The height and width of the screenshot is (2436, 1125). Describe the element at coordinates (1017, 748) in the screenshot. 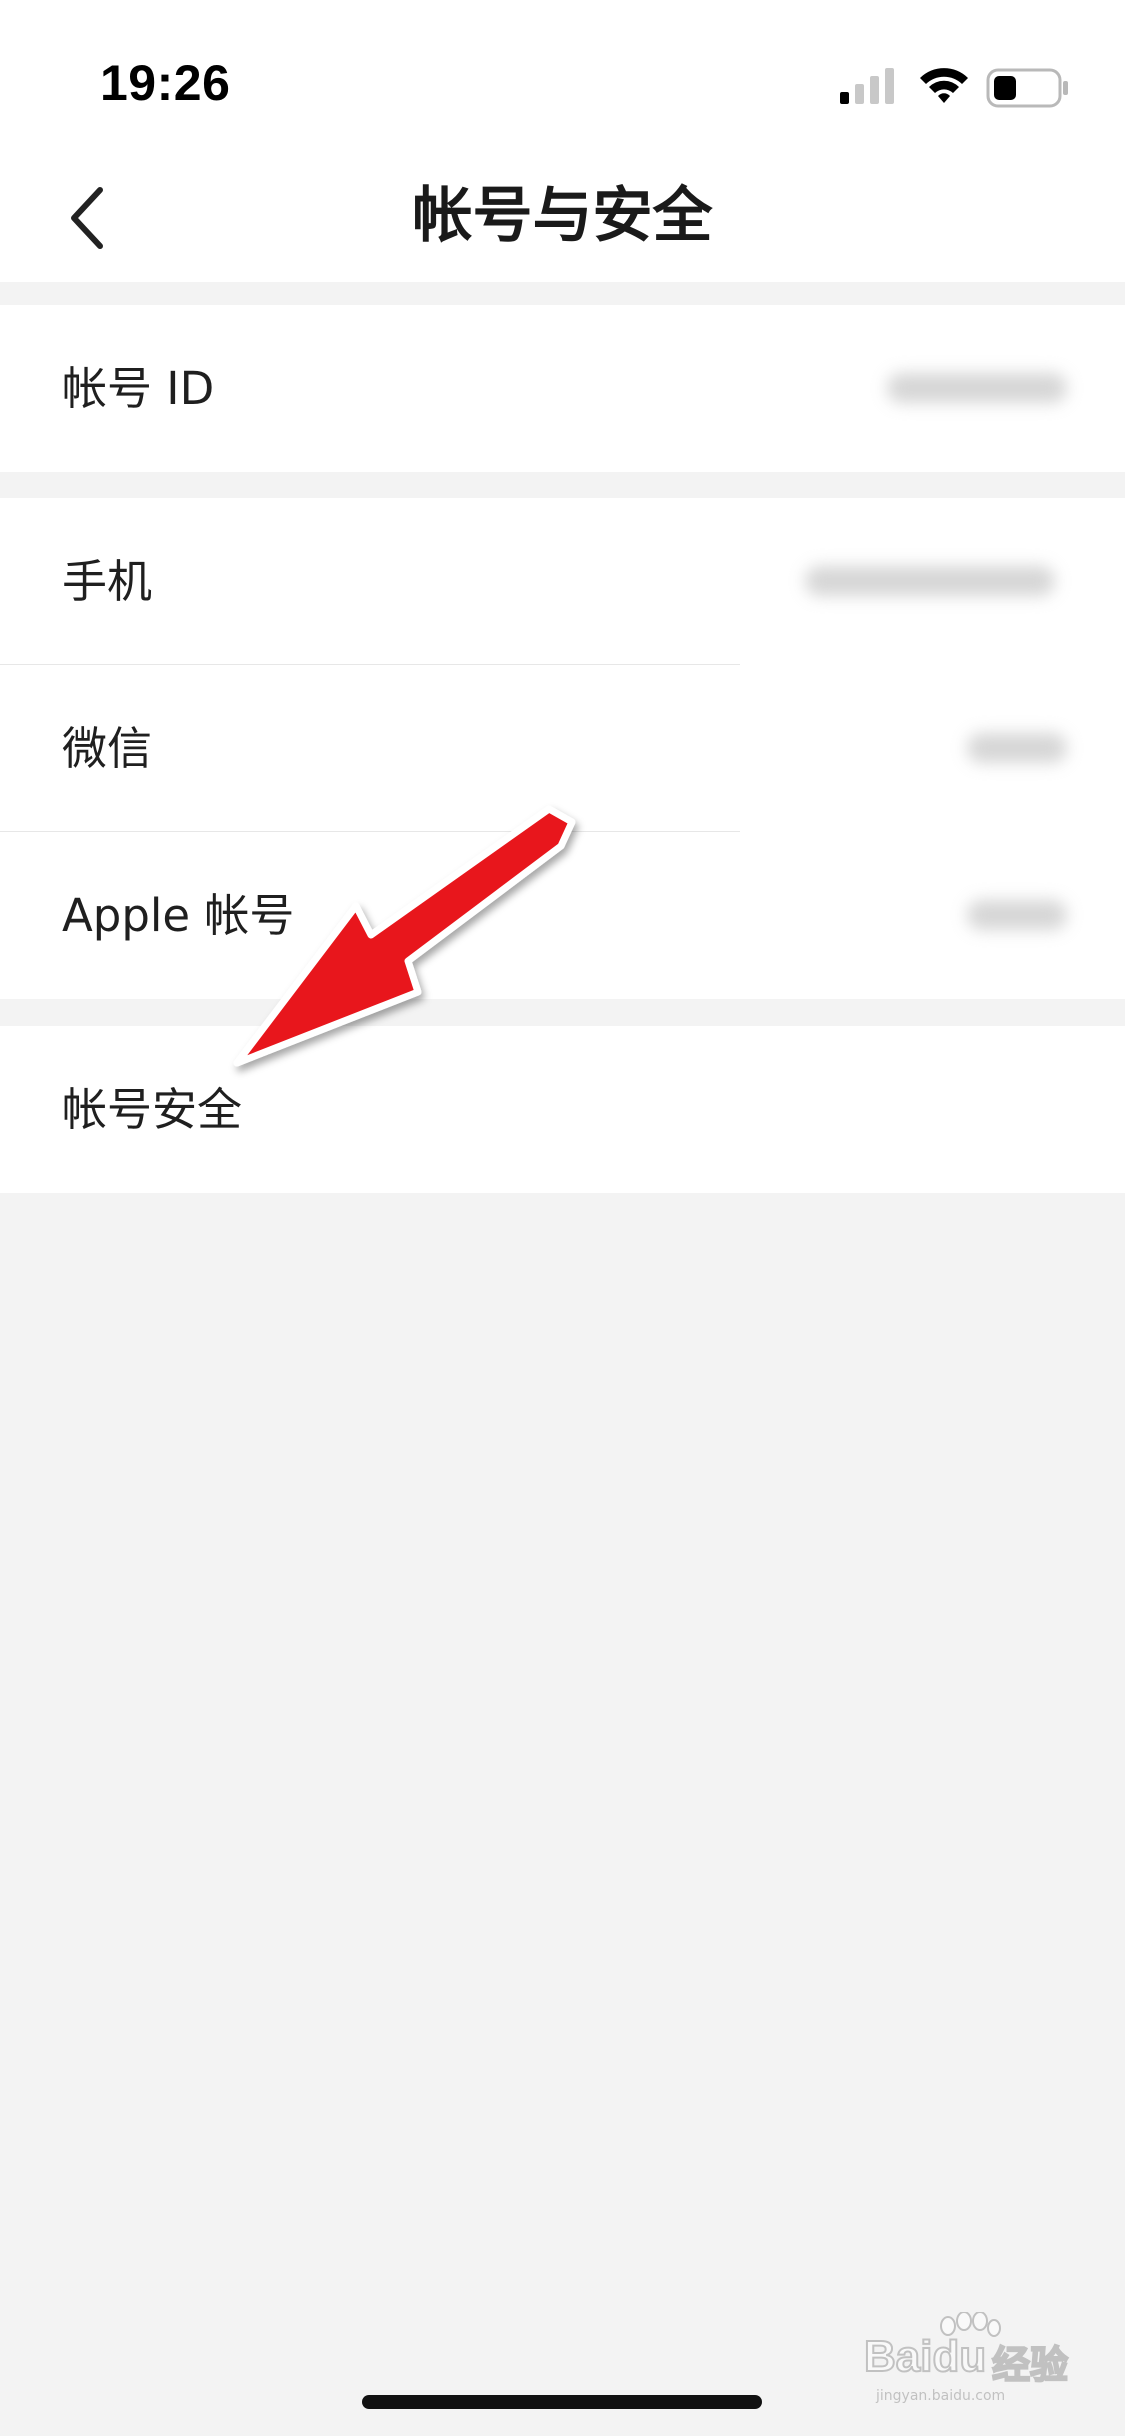

I see `wechat-value-blurred` at that location.